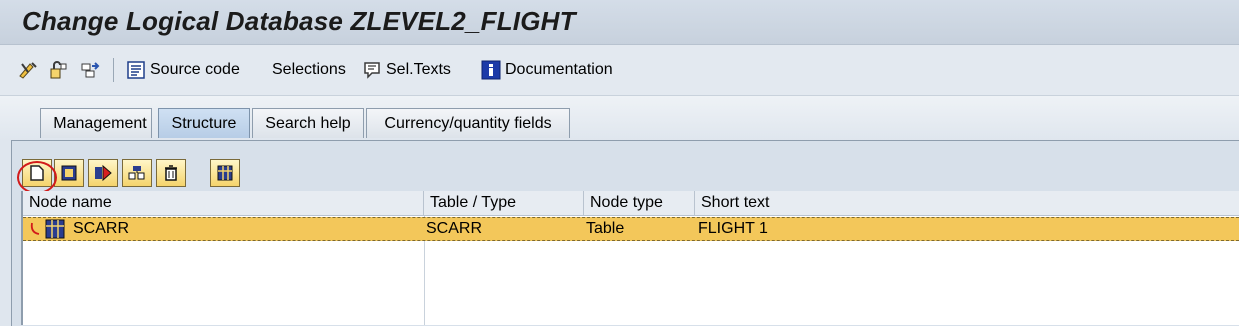  I want to click on table-view-icon, so click(225, 173).